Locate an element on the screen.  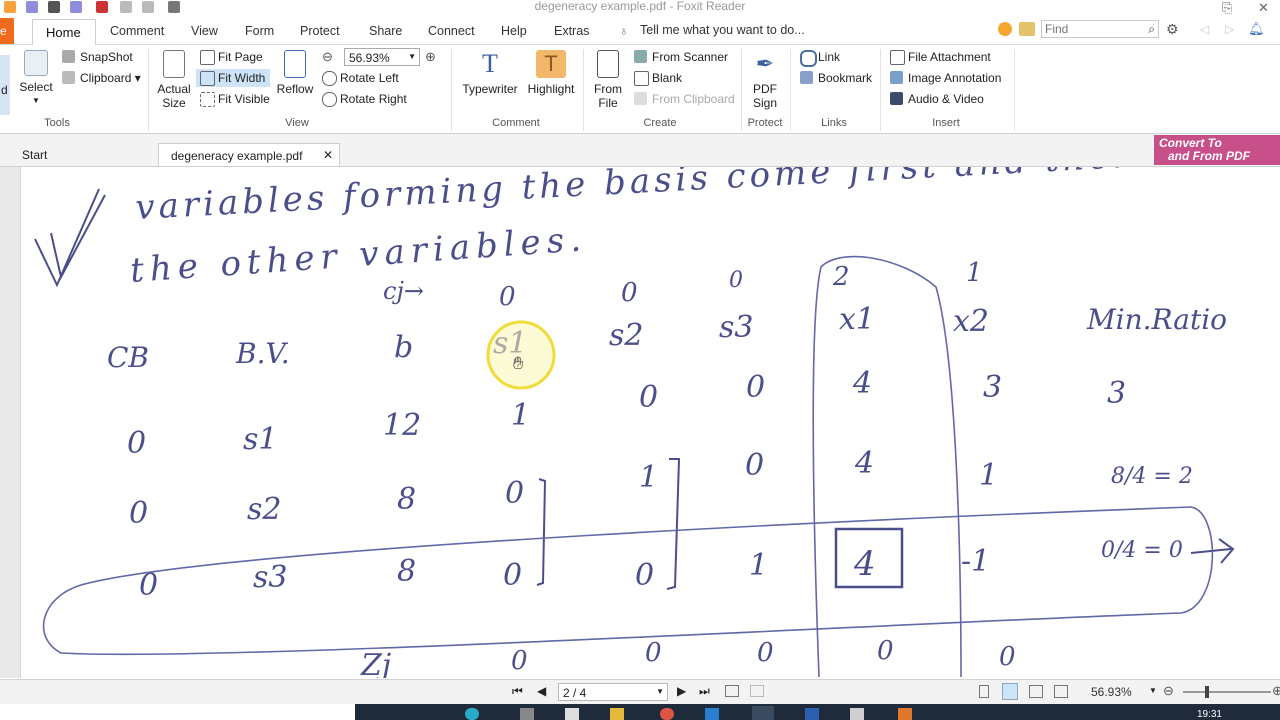
first-page-icon: ⏮ is located at coordinates (517, 691).